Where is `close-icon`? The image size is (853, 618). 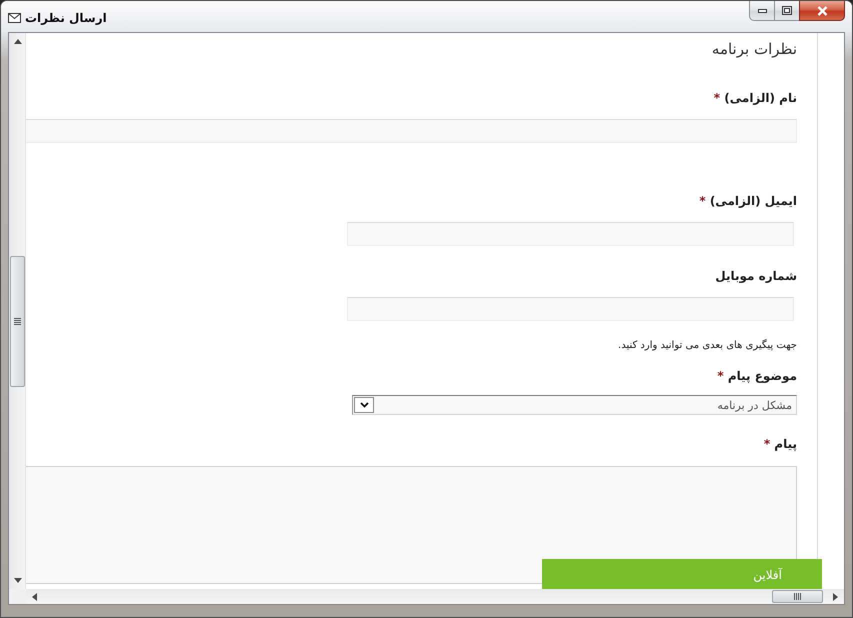
close-icon is located at coordinates (822, 11).